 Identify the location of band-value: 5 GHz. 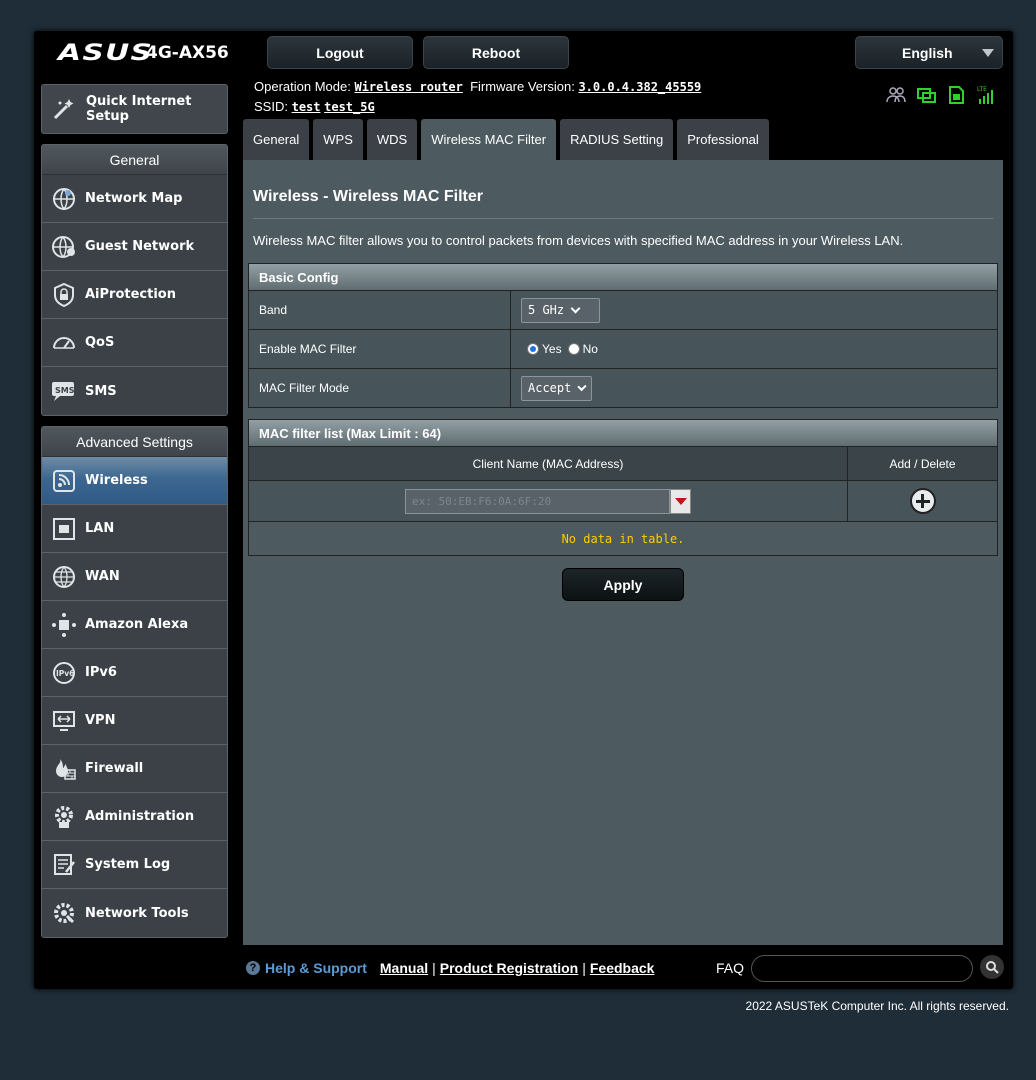
(546, 310).